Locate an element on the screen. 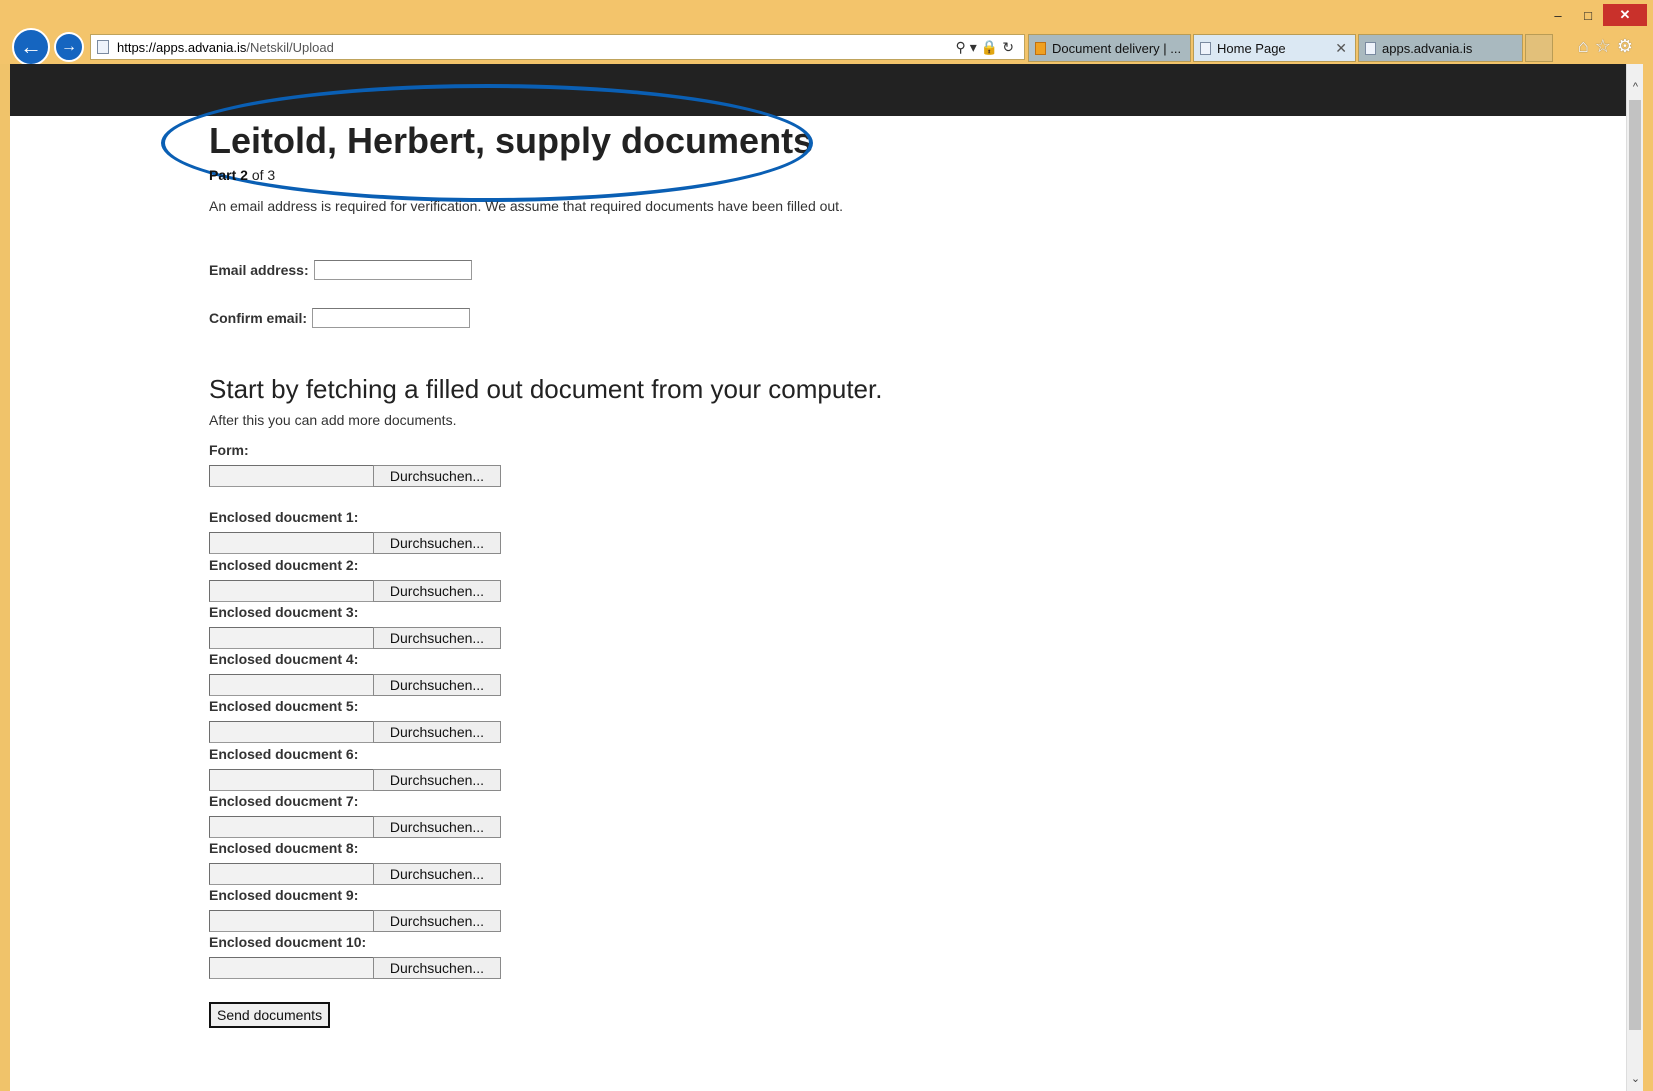 The height and width of the screenshot is (1091, 1653). enclosed-label-5: Enclosed doucment 5: is located at coordinates (284, 706).